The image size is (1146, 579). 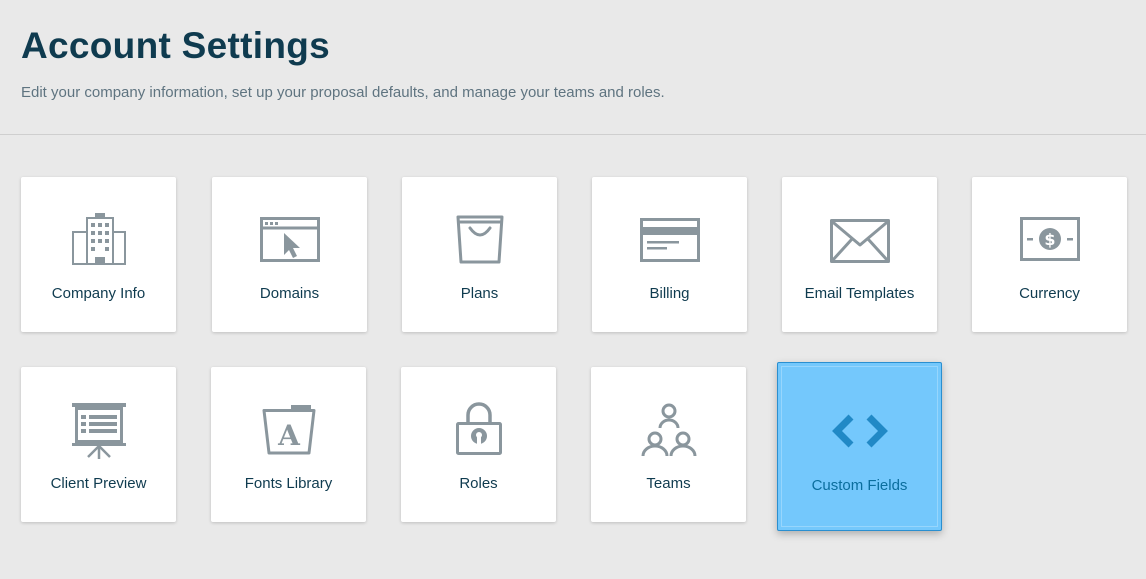 What do you see at coordinates (98, 241) in the screenshot?
I see `building-icon` at bounding box center [98, 241].